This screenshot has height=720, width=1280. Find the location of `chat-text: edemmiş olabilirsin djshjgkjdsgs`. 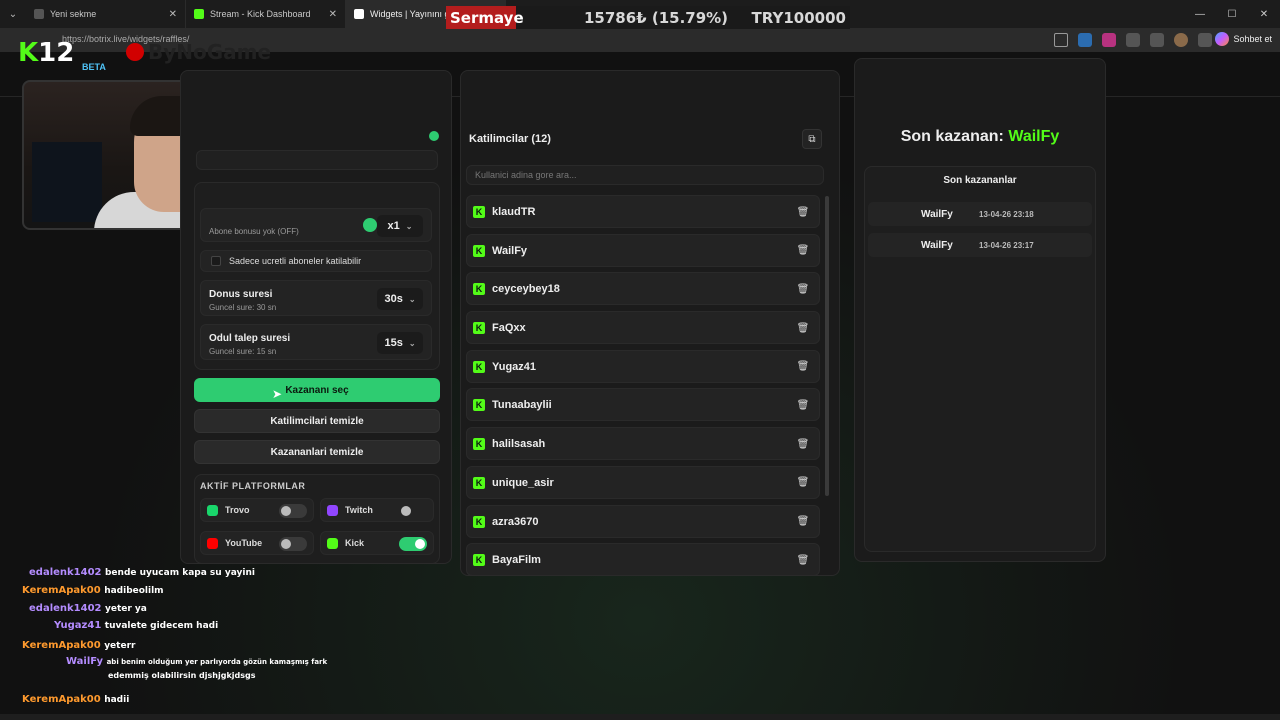

chat-text: edemmiş olabilirsin djshjgkjdsgs is located at coordinates (182, 675).